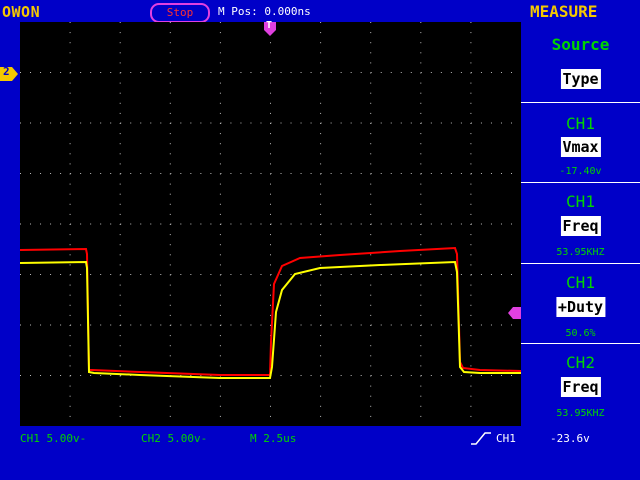 The image size is (640, 480). Describe the element at coordinates (580, 333) in the screenshot. I see `measure-3-value: 50.6%` at that location.